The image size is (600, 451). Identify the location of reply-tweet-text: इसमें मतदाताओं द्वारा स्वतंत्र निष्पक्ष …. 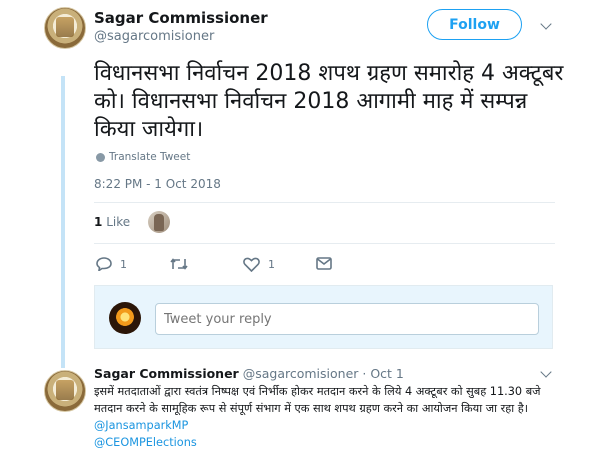
(324, 417).